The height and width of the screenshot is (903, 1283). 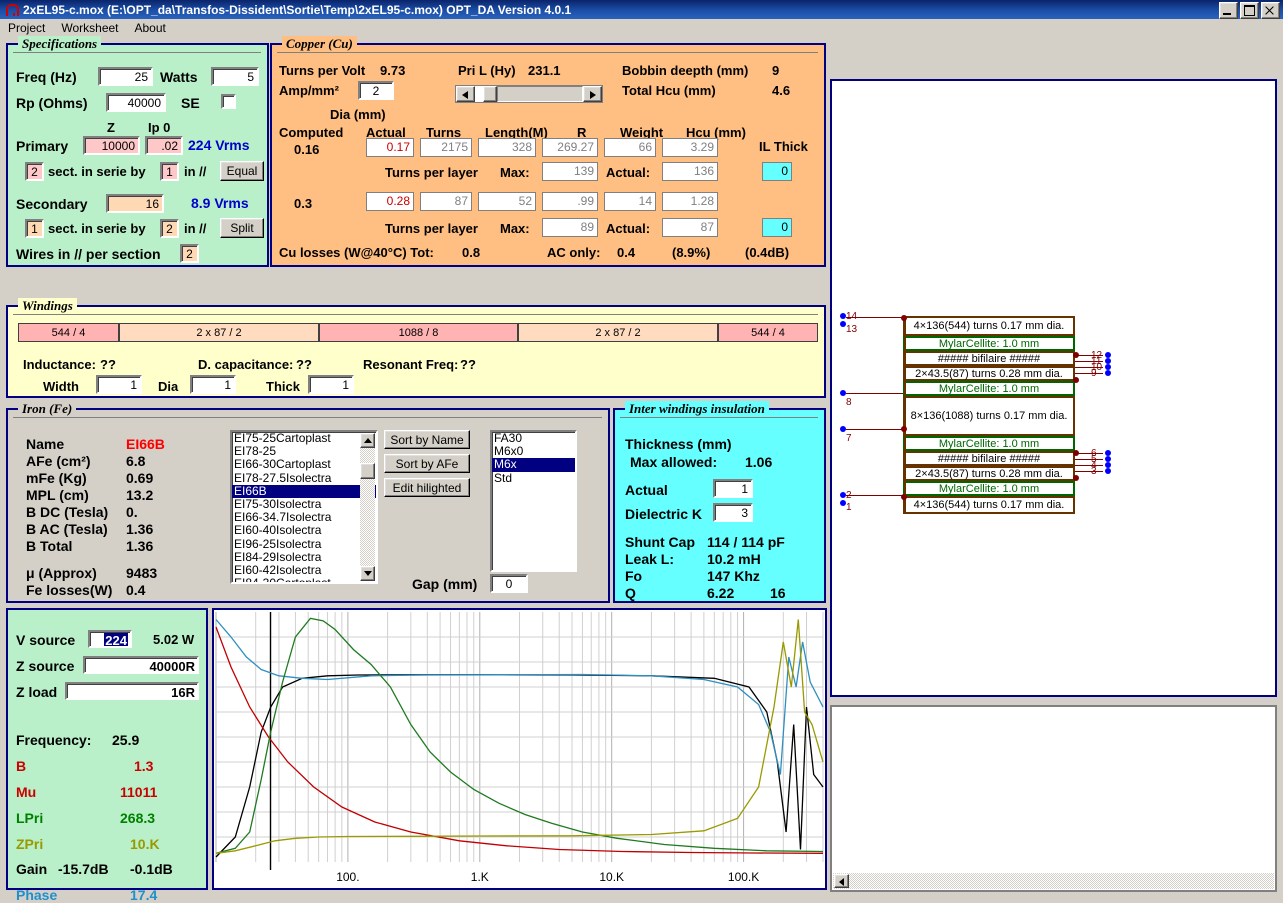 What do you see at coordinates (304, 544) in the screenshot?
I see `list-item: EI96-25Isolectra` at bounding box center [304, 544].